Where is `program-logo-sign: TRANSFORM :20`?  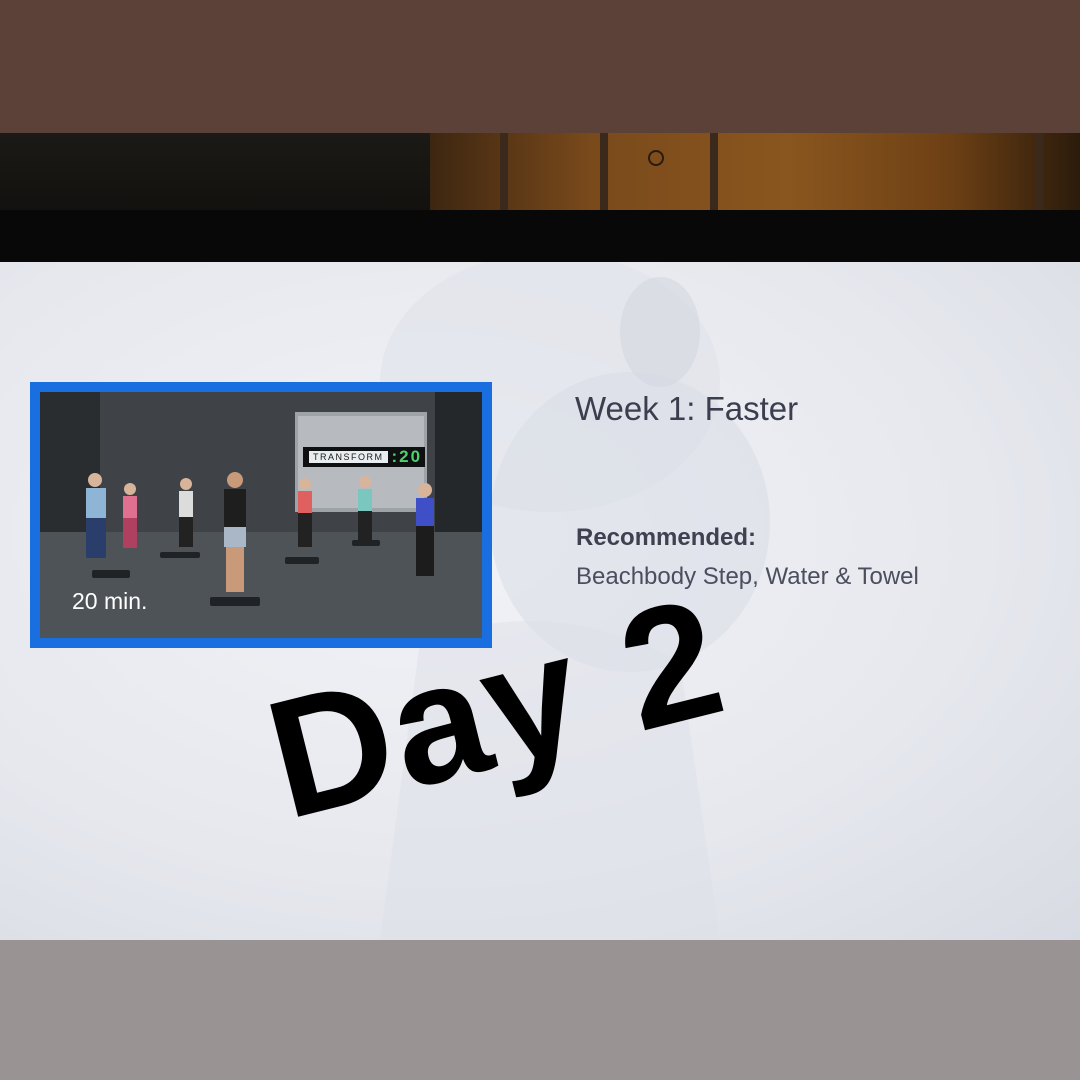 program-logo-sign: TRANSFORM :20 is located at coordinates (364, 457).